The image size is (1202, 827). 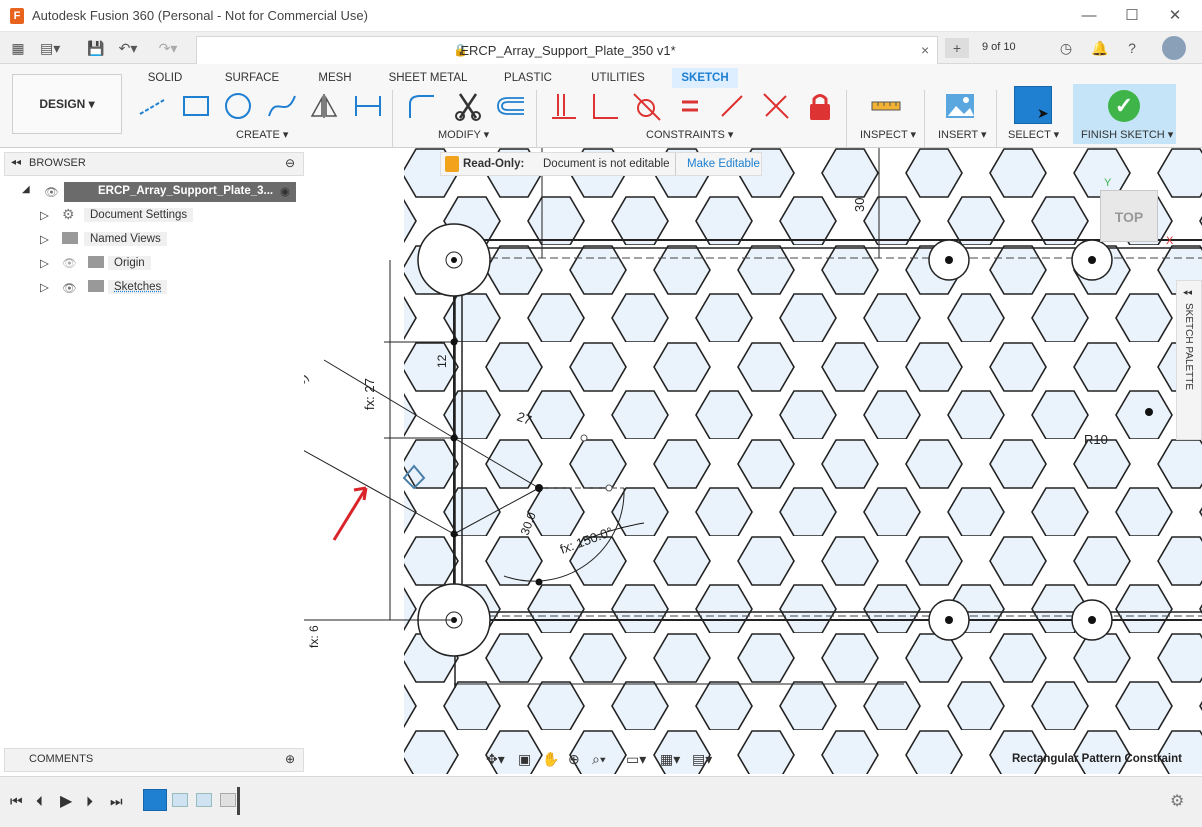 I want to click on finish-sketch-button: ✓ FINISH SKETCH ▾, so click(x=1124, y=114).